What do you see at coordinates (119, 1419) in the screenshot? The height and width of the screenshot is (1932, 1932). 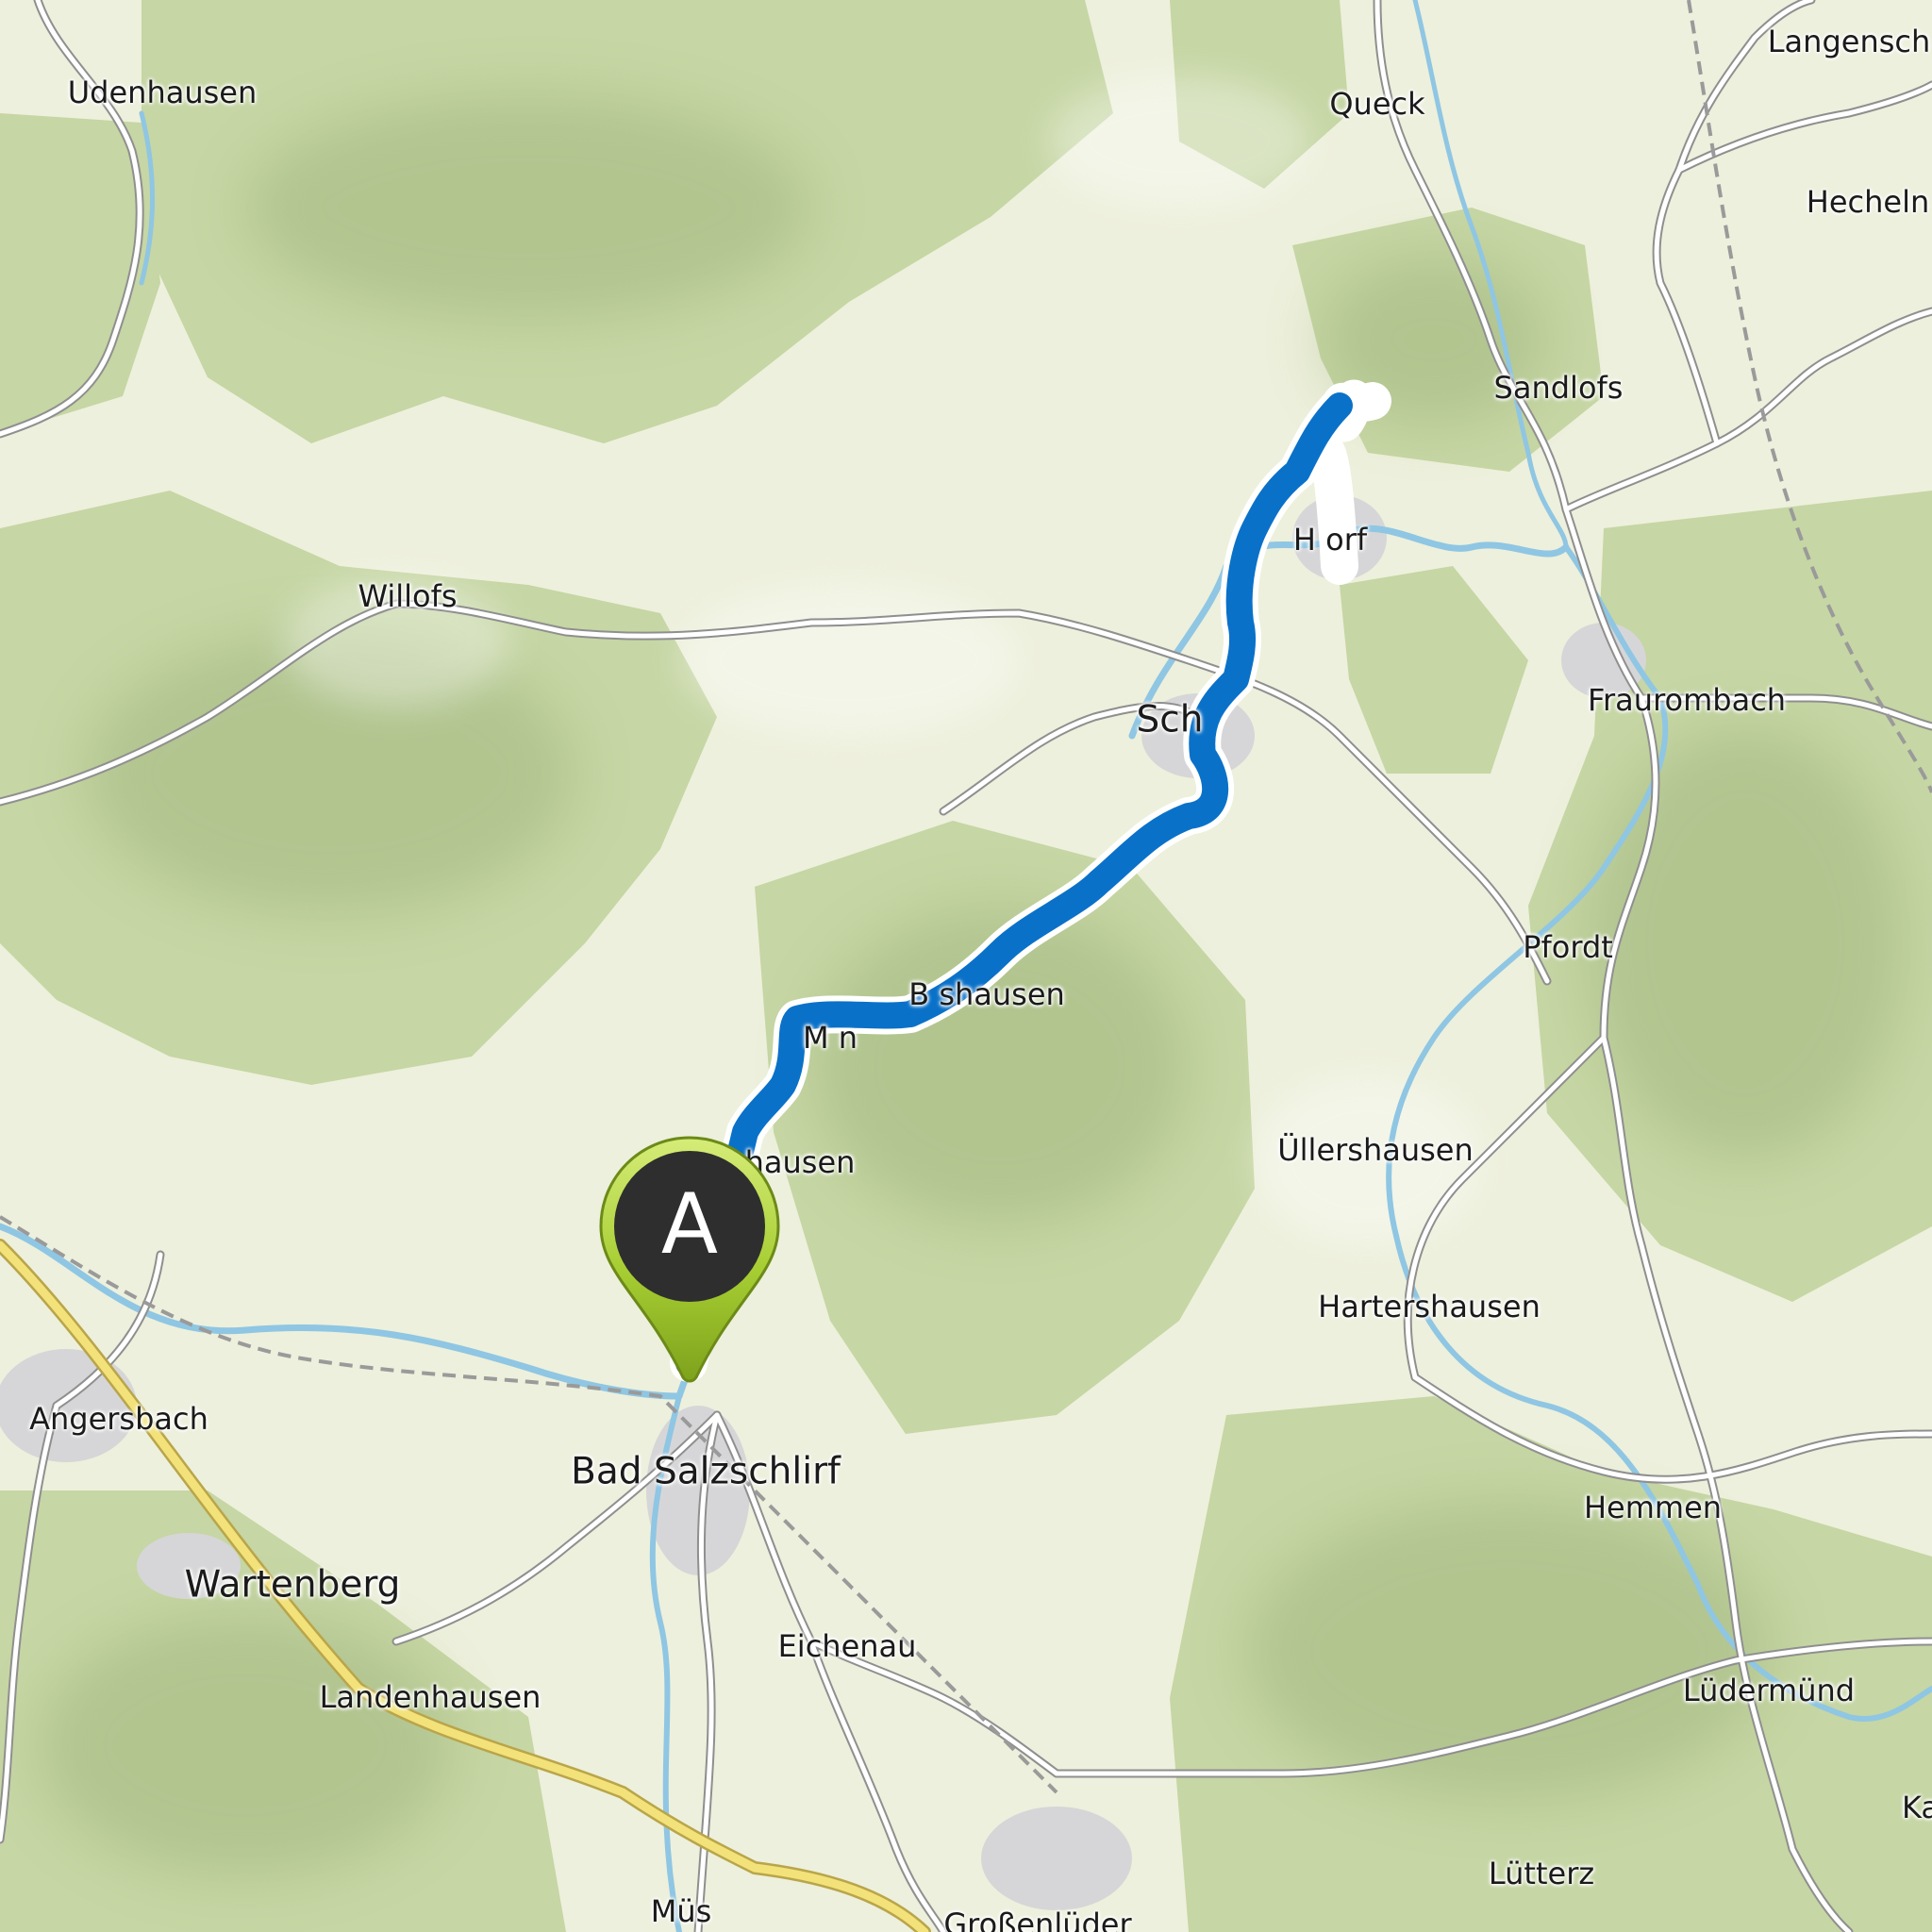 I see `place-label-angersbach: Angersbach` at bounding box center [119, 1419].